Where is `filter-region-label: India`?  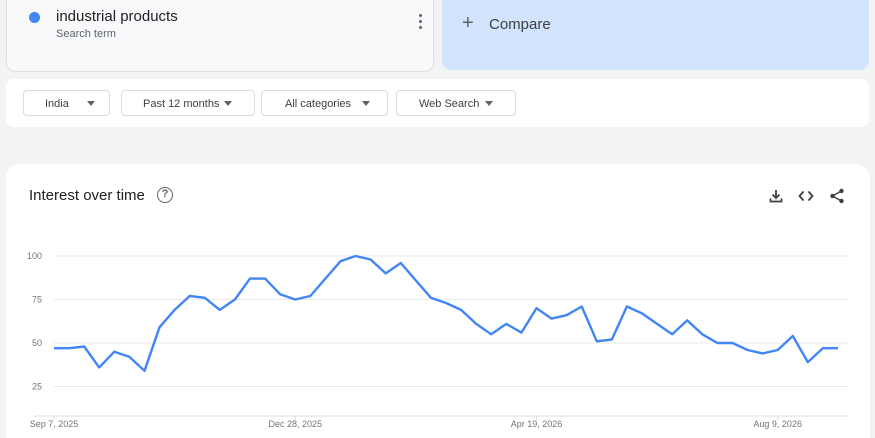 filter-region-label: India is located at coordinates (57, 104).